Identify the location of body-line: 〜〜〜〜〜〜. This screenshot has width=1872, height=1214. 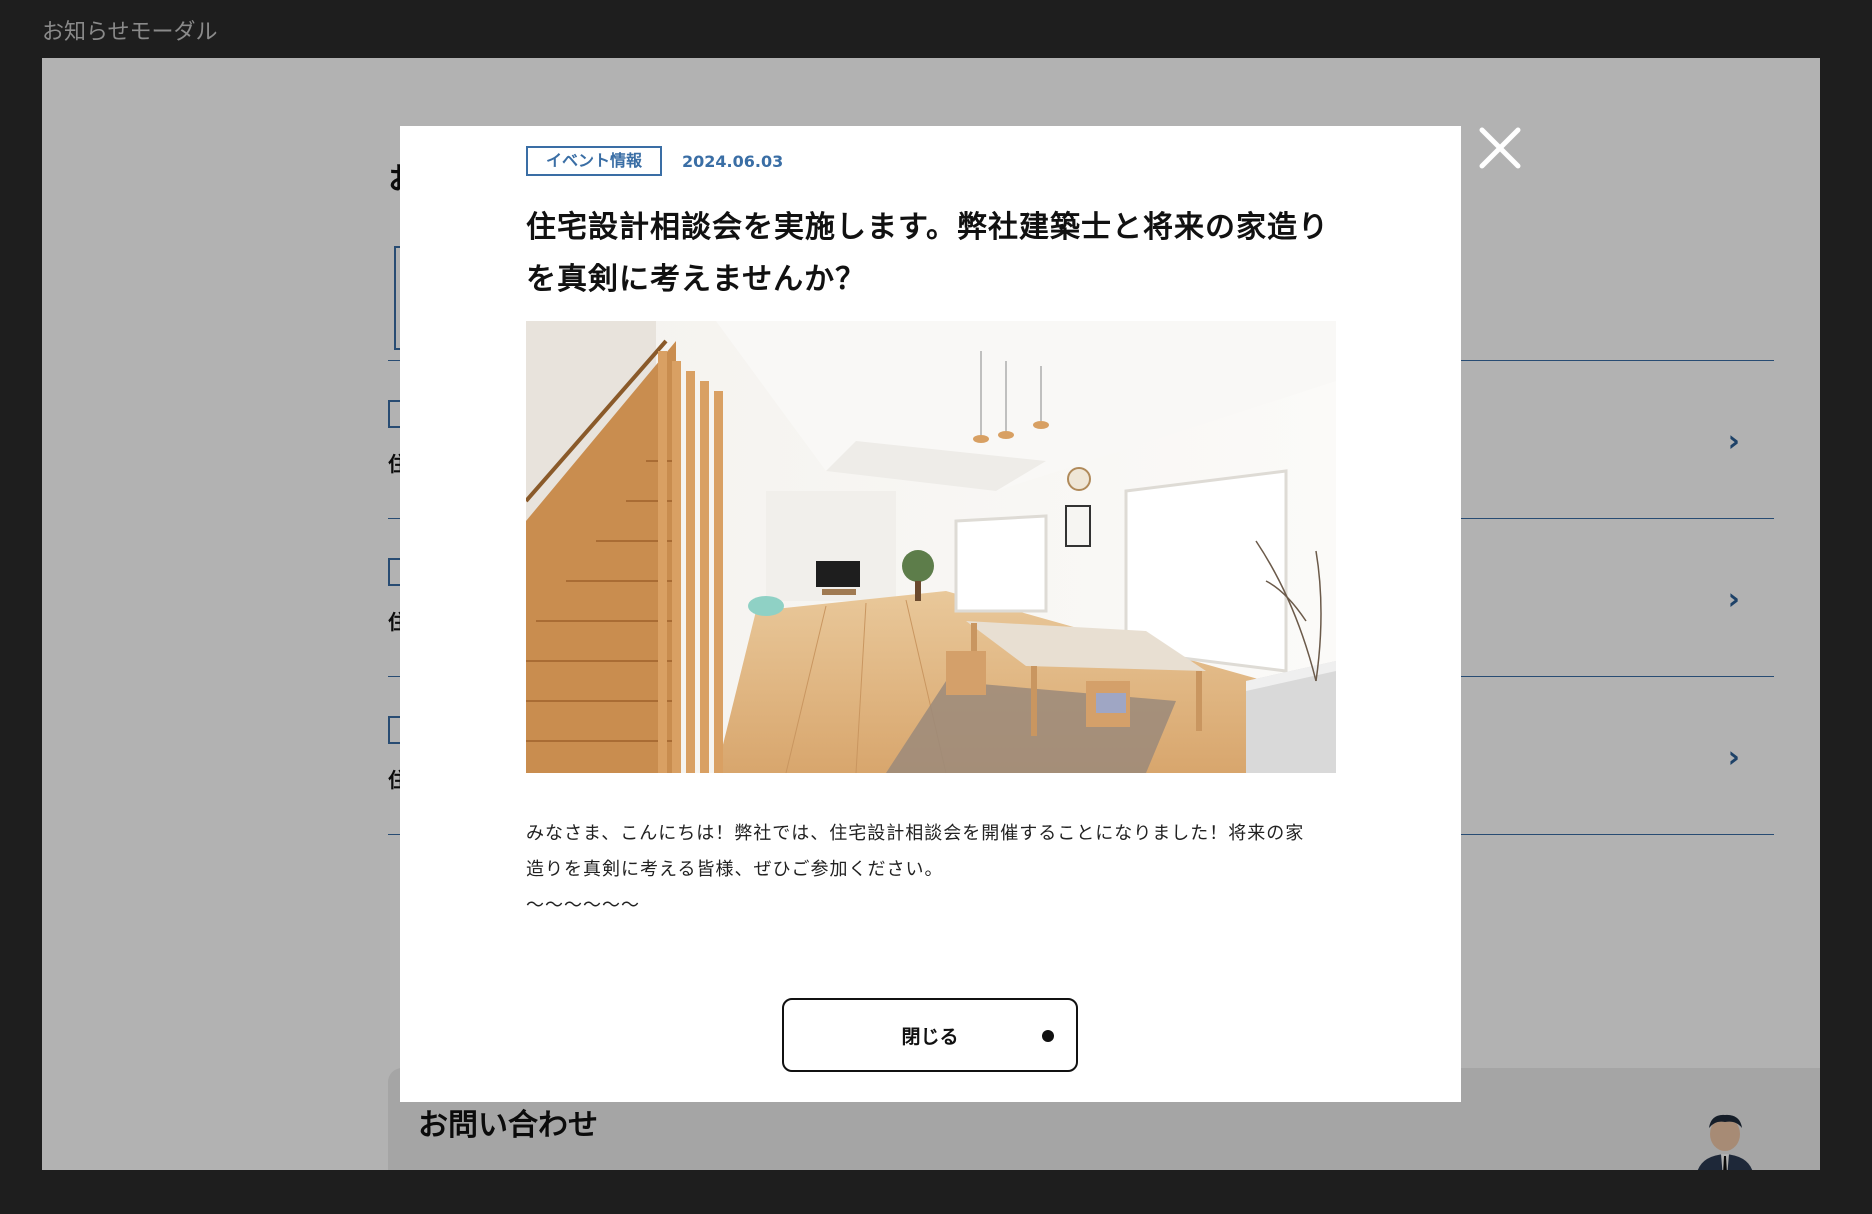
(583, 905).